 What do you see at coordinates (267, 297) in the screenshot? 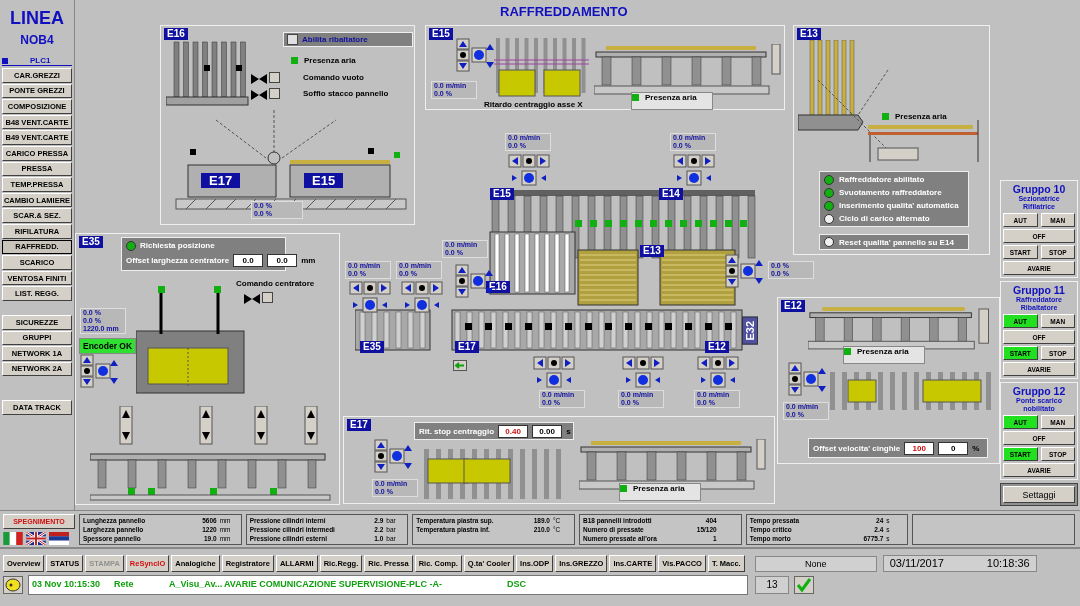
I see `centering-button` at bounding box center [267, 297].